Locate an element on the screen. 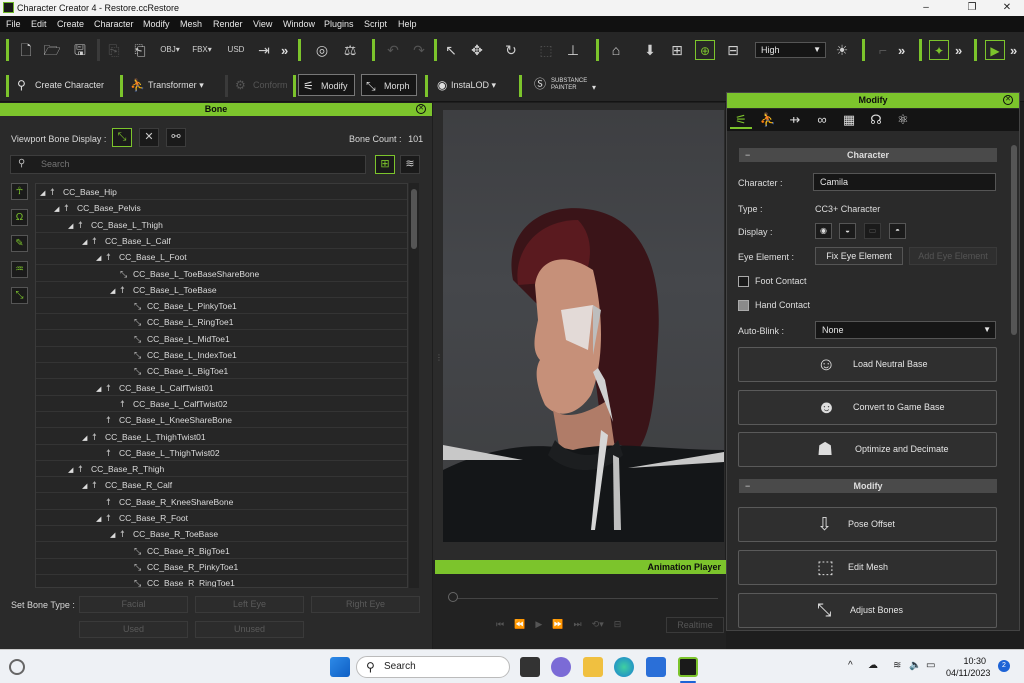 This screenshot has width=1024, height=683. bone-display-green-icon: ⤡ is located at coordinates (122, 137).